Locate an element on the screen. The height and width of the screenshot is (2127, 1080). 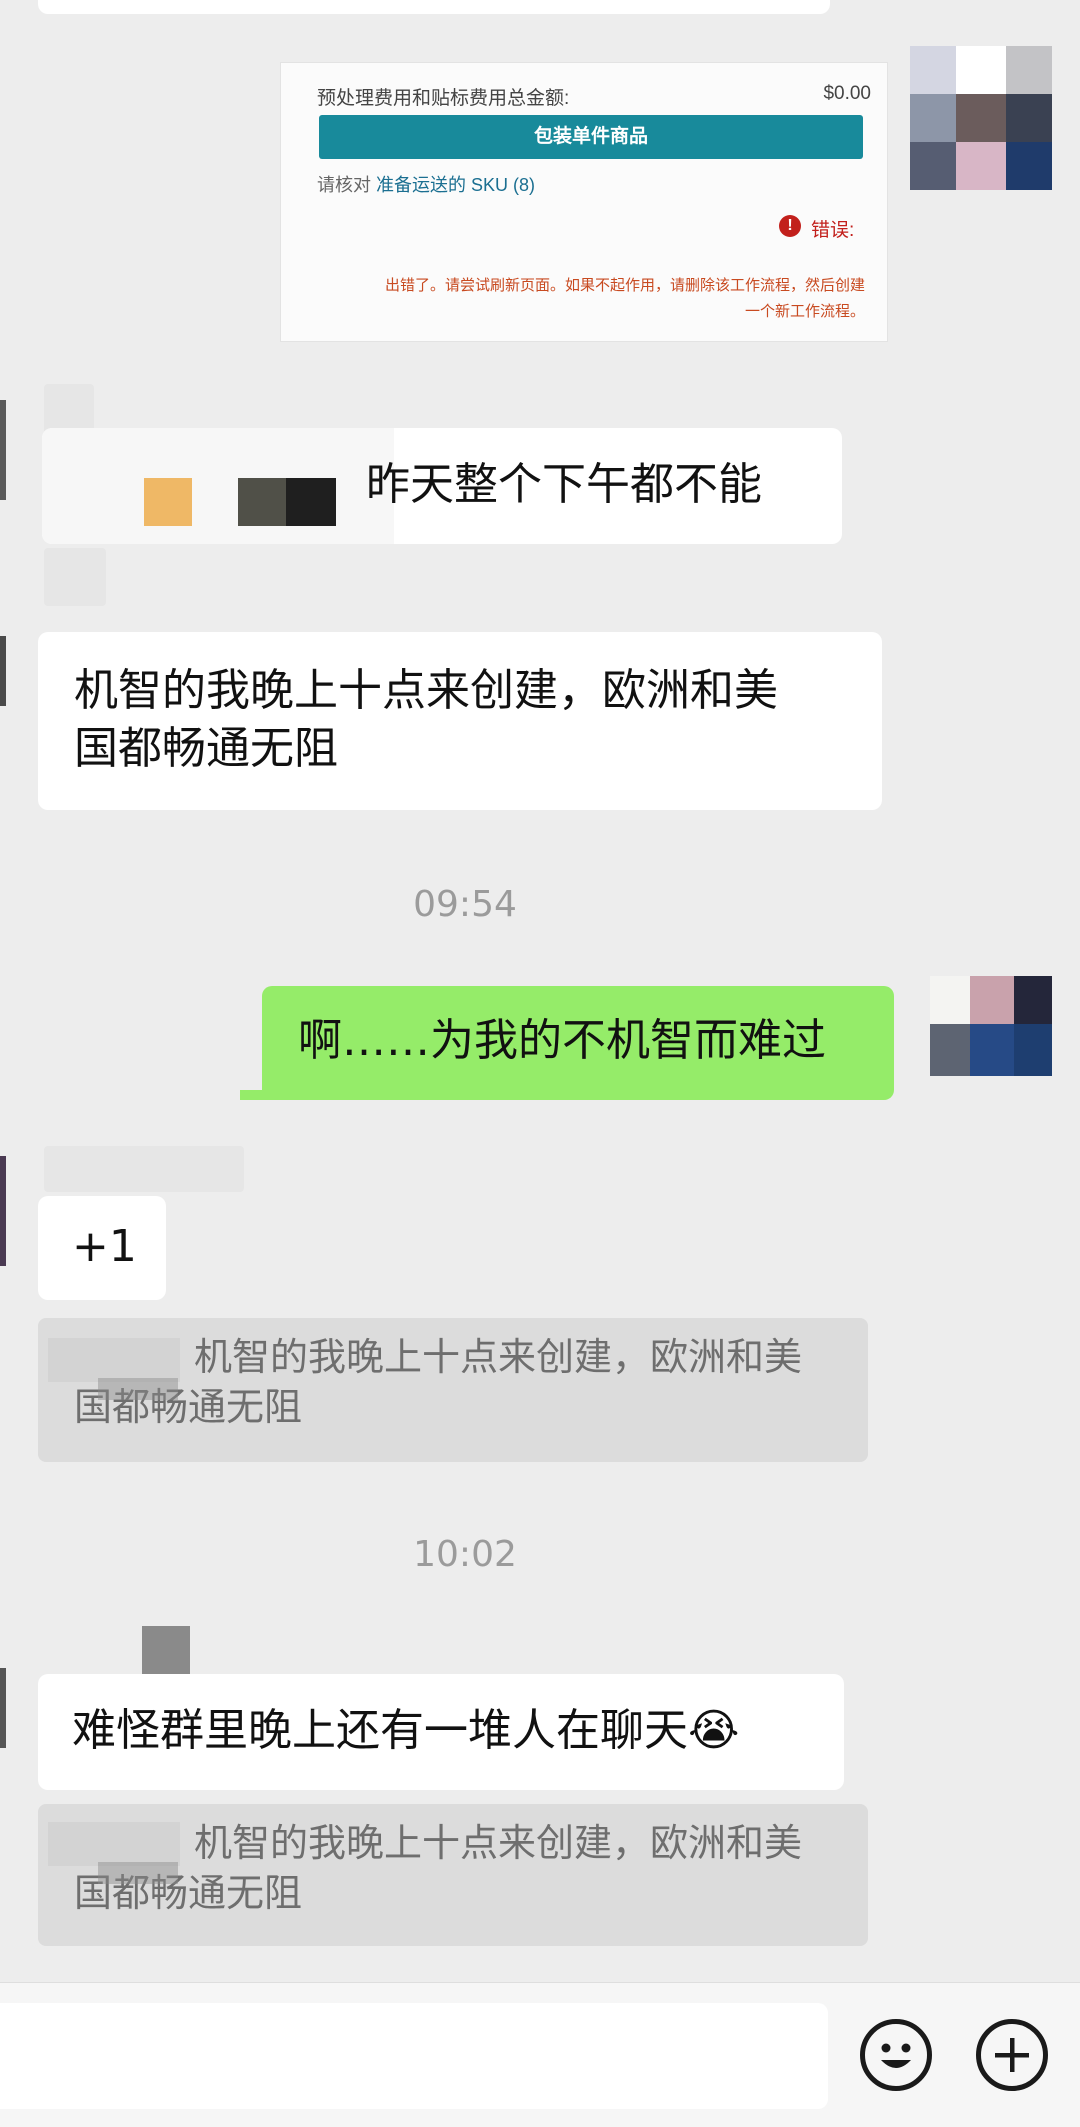
error-message-line1: 出错了。请尝试刷新页面。如果不起作用，请删除该工作流程，然后创建 is located at coordinates (624, 285).